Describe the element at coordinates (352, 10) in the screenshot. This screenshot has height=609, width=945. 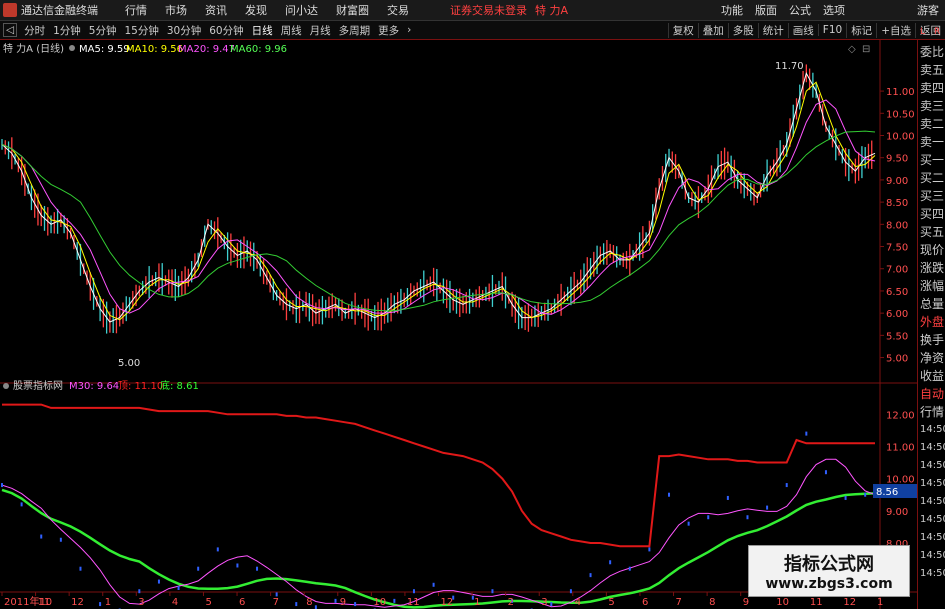
I see `menu-wealth: 财富圈` at that location.